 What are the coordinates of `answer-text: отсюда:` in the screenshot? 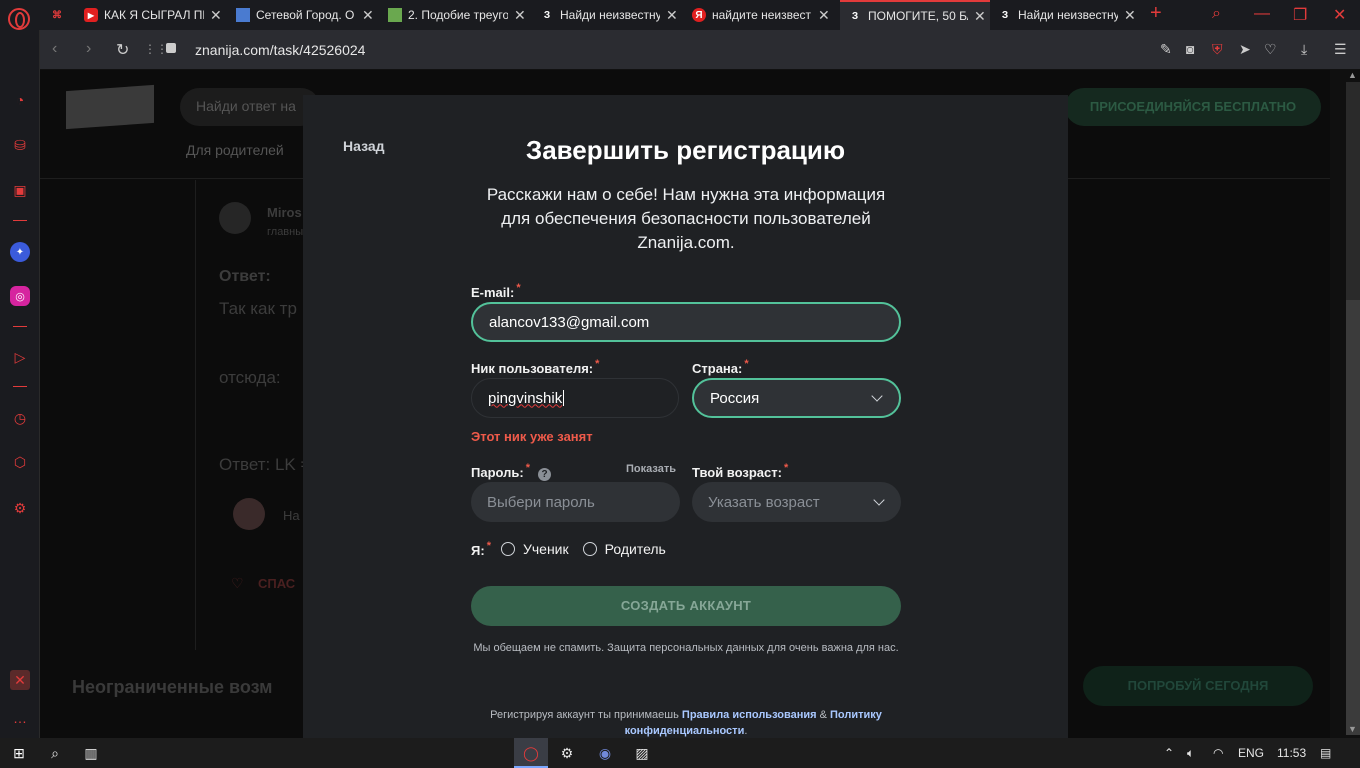 It's located at (250, 377).